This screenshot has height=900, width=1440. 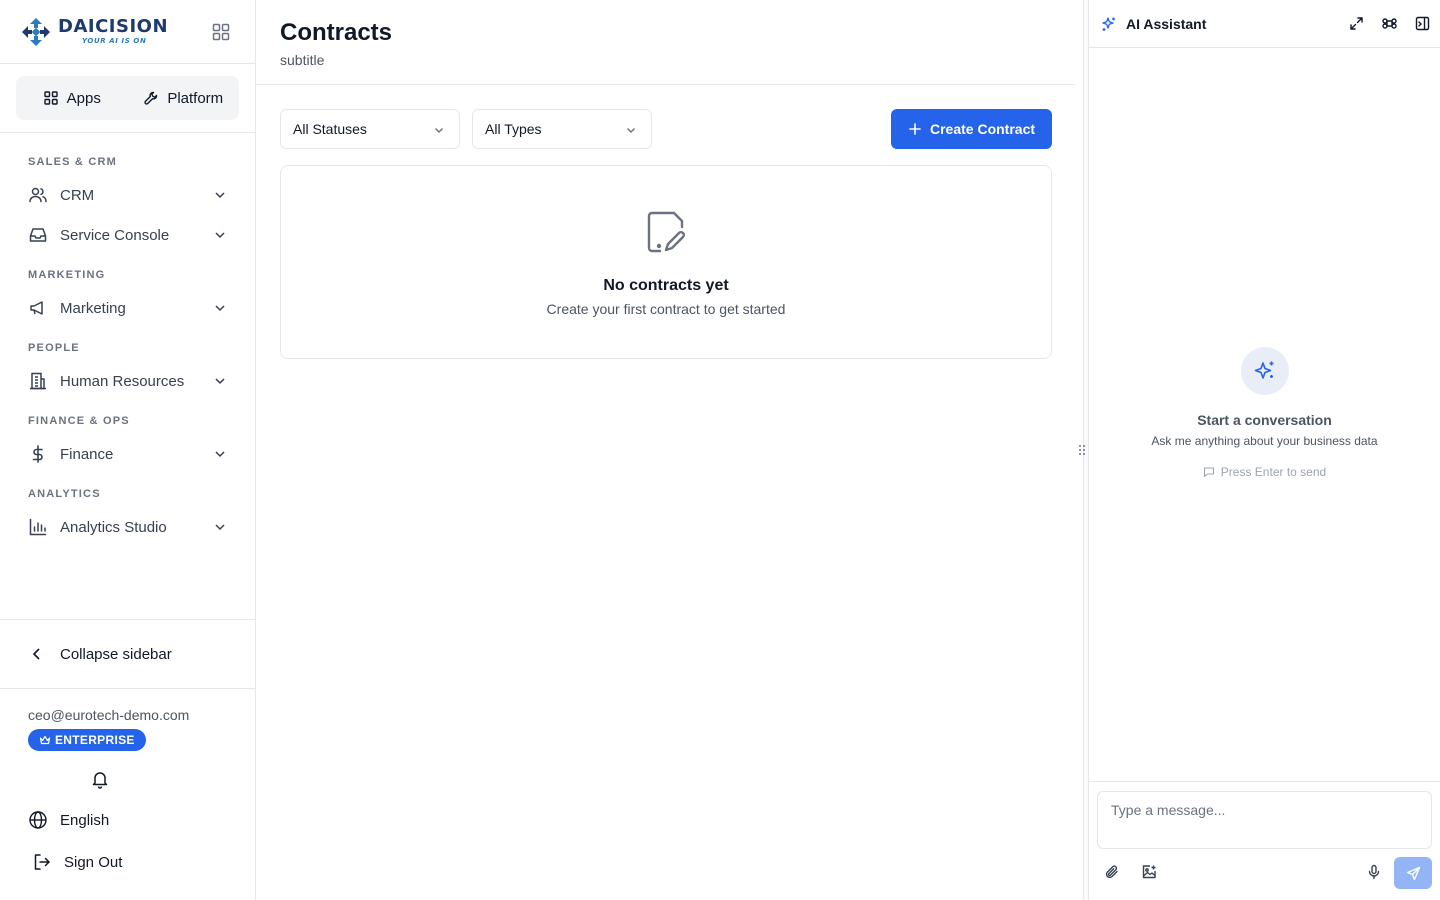 What do you see at coordinates (72, 162) in the screenshot?
I see `nav-section-sales-crm: SALES & CRM` at bounding box center [72, 162].